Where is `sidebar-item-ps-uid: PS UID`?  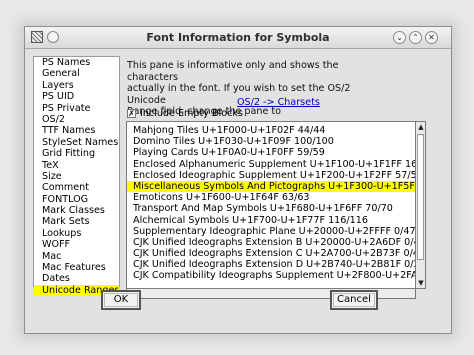 sidebar-item-ps-uid: PS UID is located at coordinates (76, 96).